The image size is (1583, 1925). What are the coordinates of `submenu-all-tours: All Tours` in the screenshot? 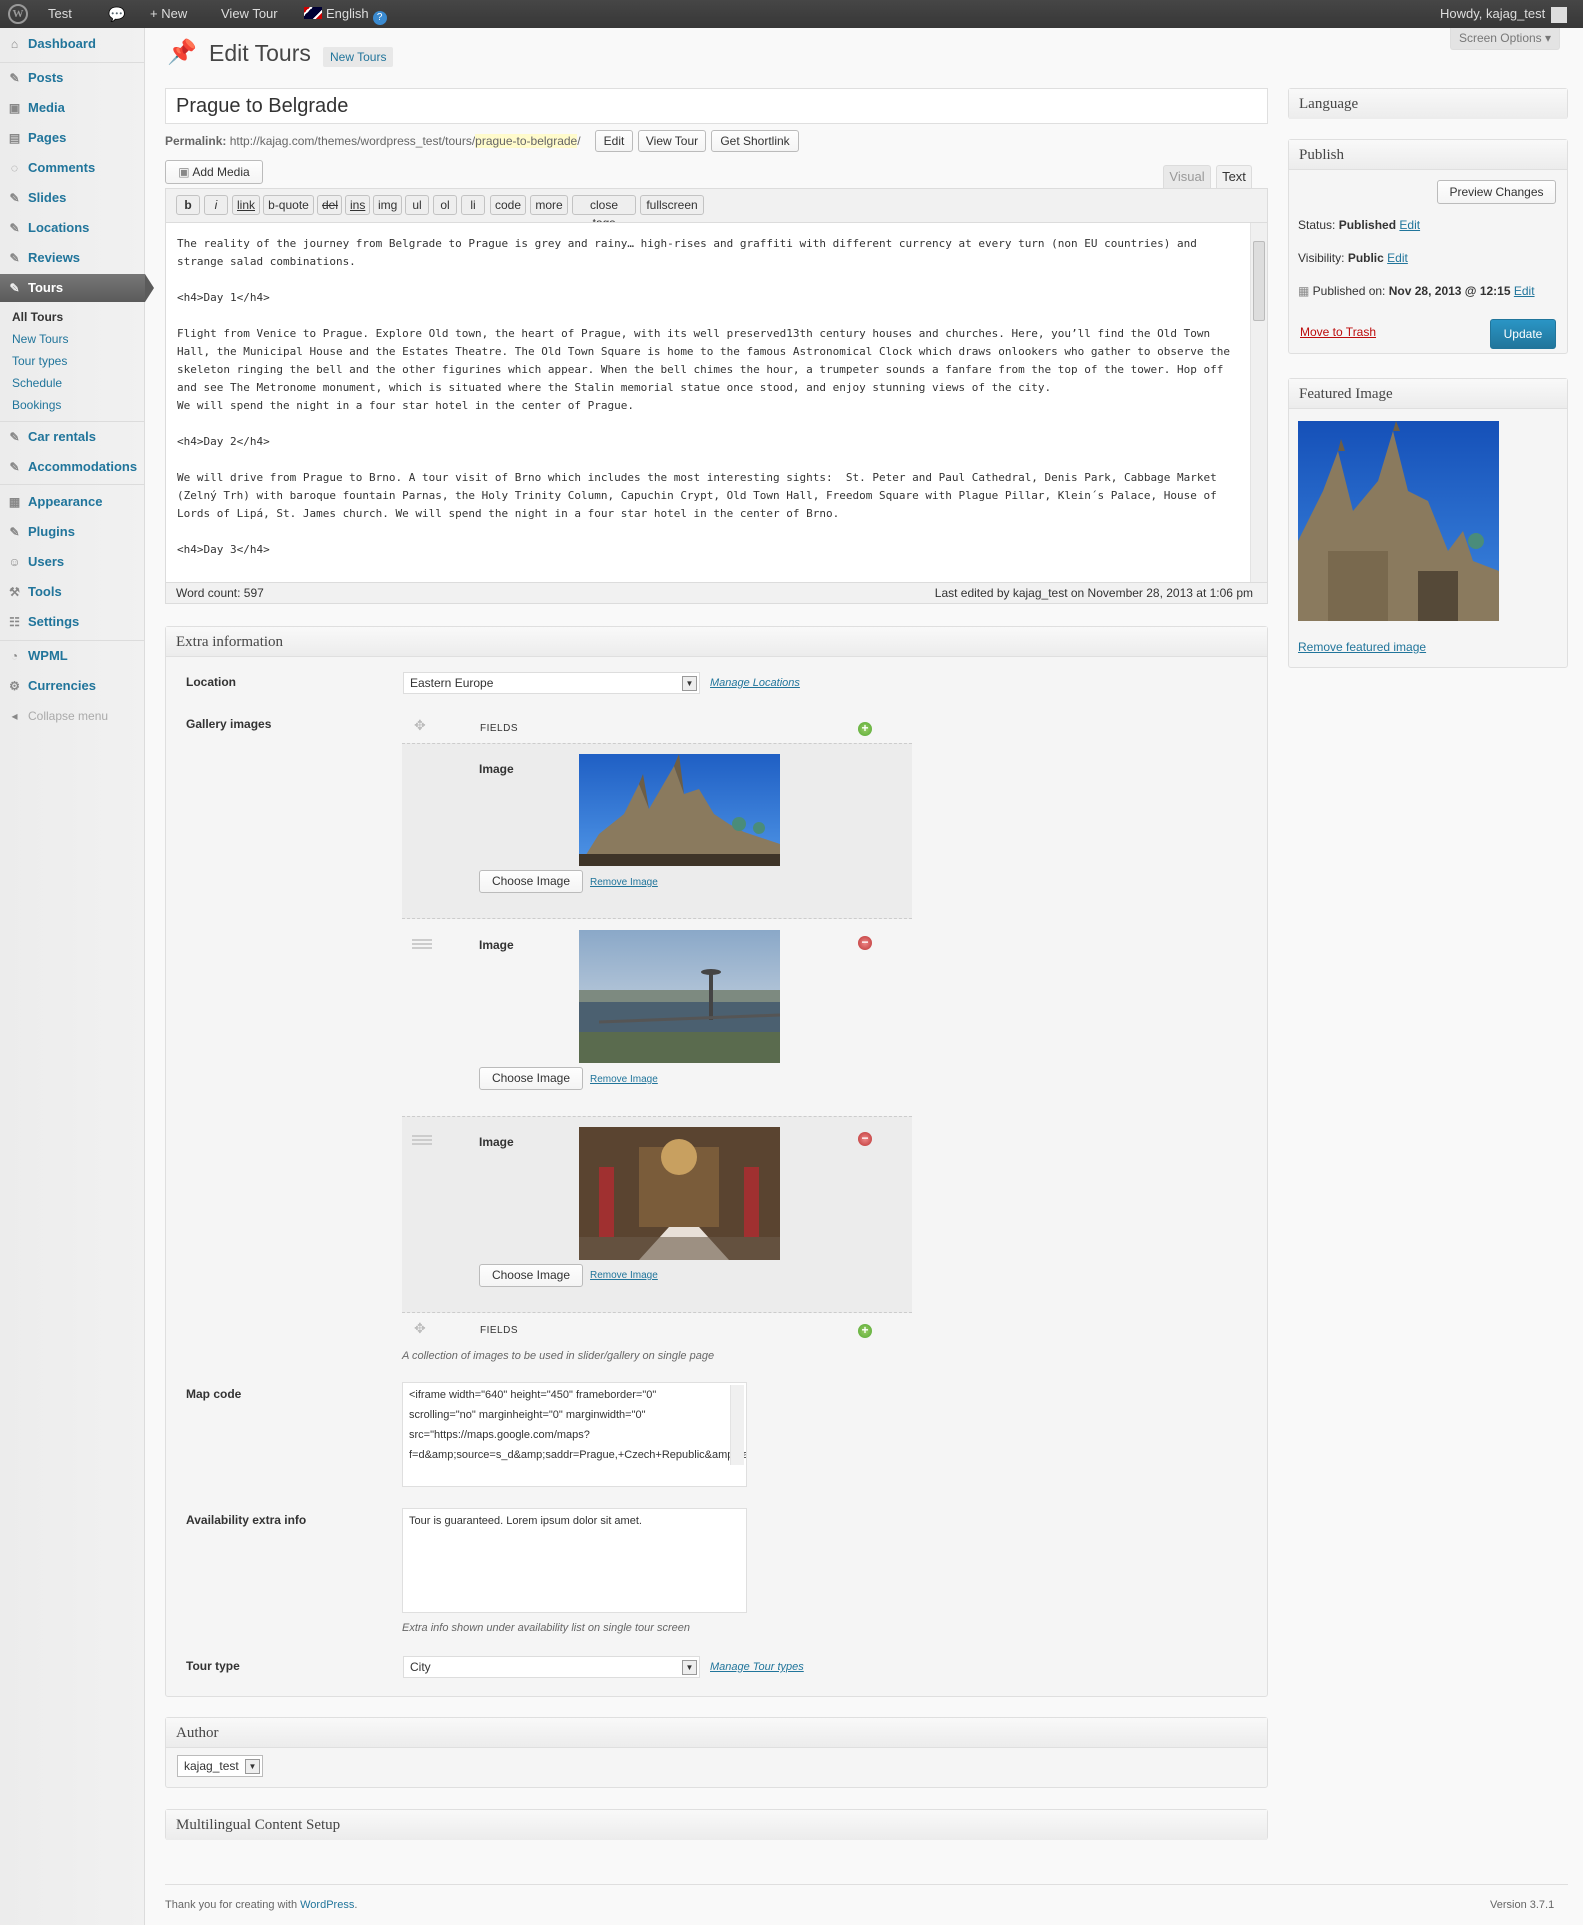 It's located at (37, 317).